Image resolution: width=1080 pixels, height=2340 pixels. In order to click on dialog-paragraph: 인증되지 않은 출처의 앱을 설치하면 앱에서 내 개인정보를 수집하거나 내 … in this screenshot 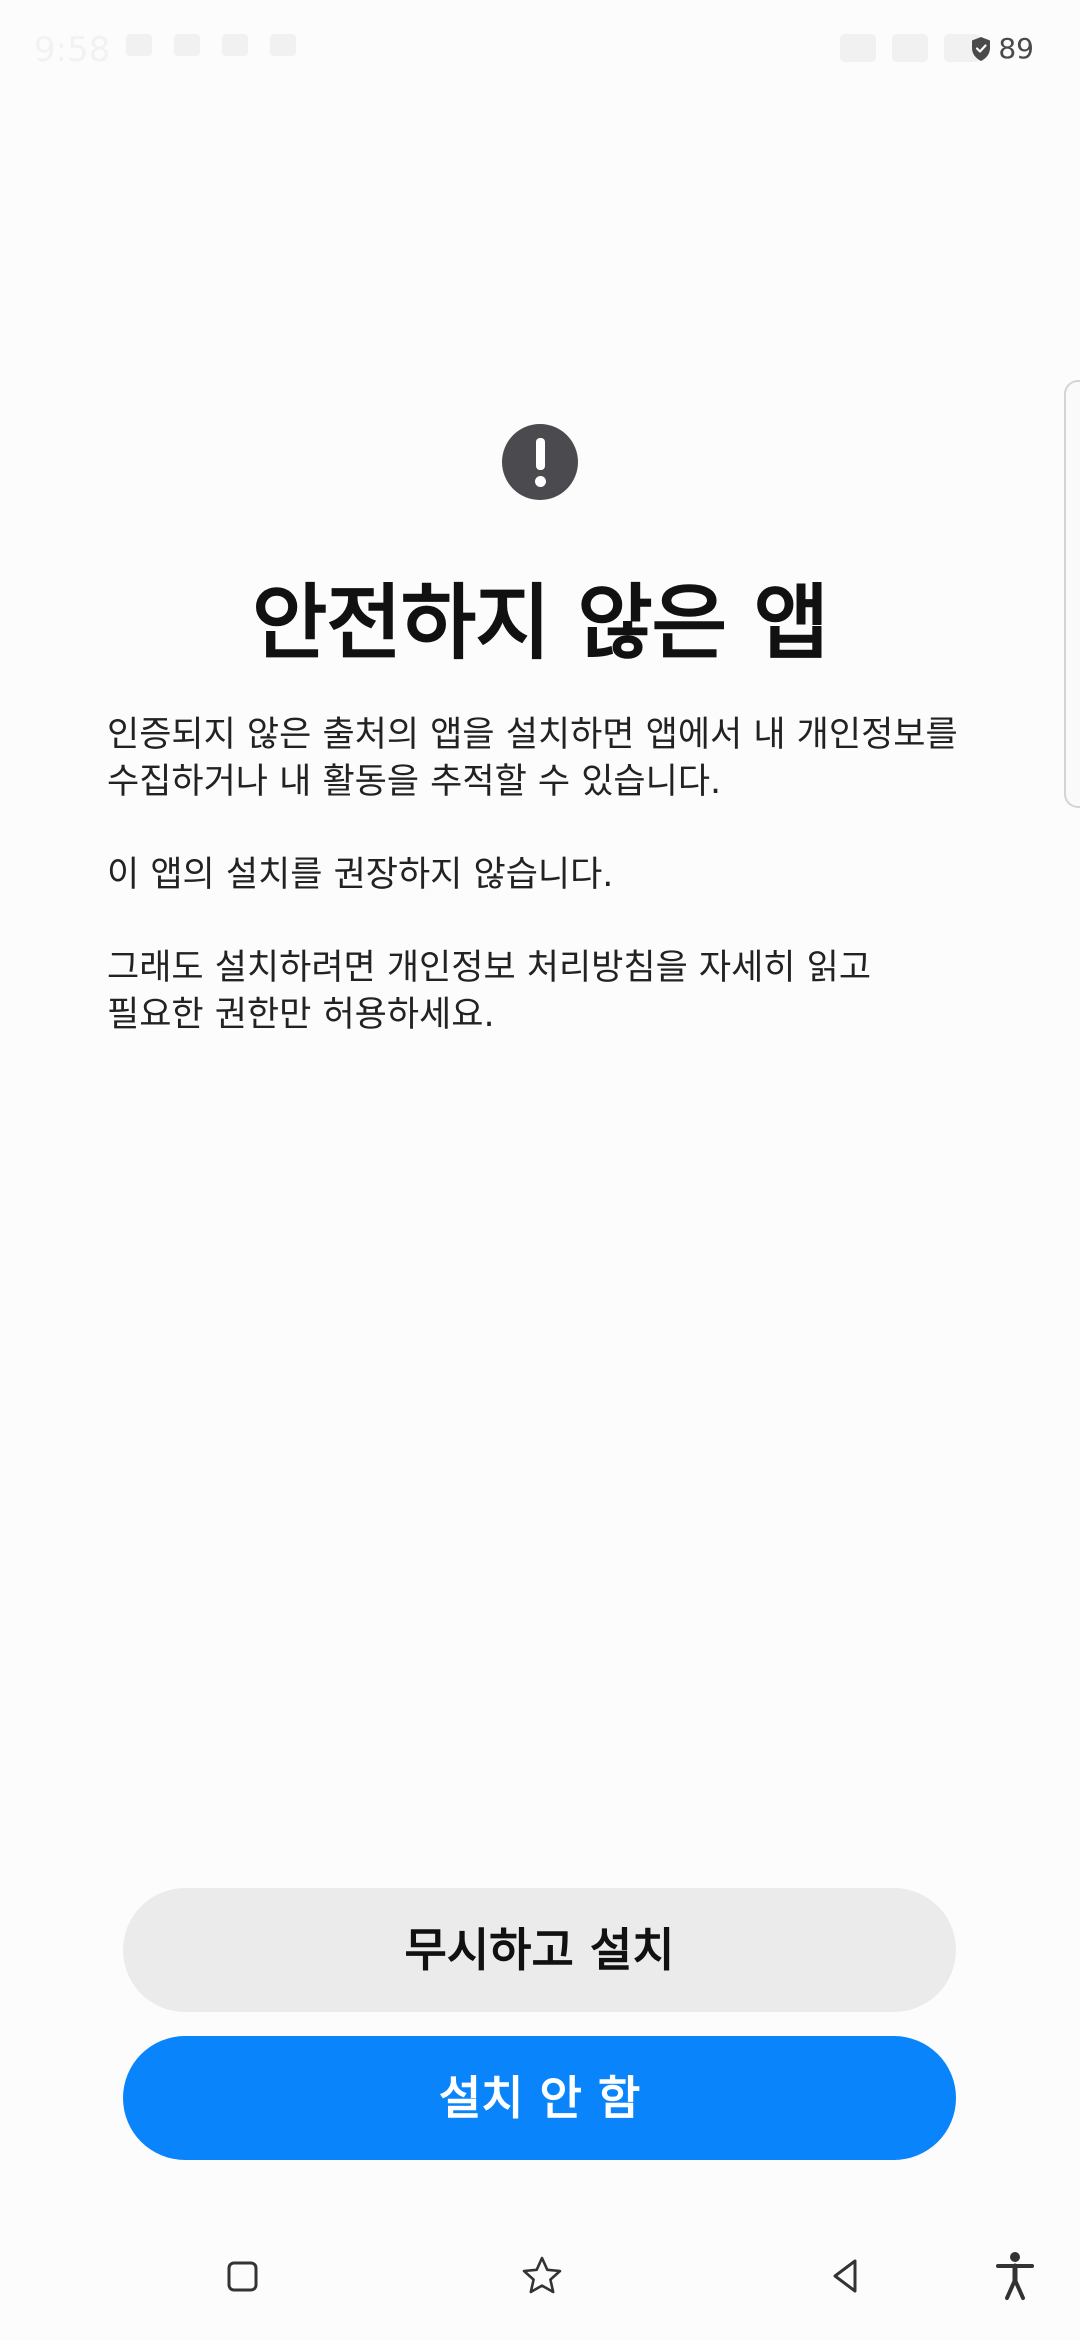, I will do `click(532, 758)`.